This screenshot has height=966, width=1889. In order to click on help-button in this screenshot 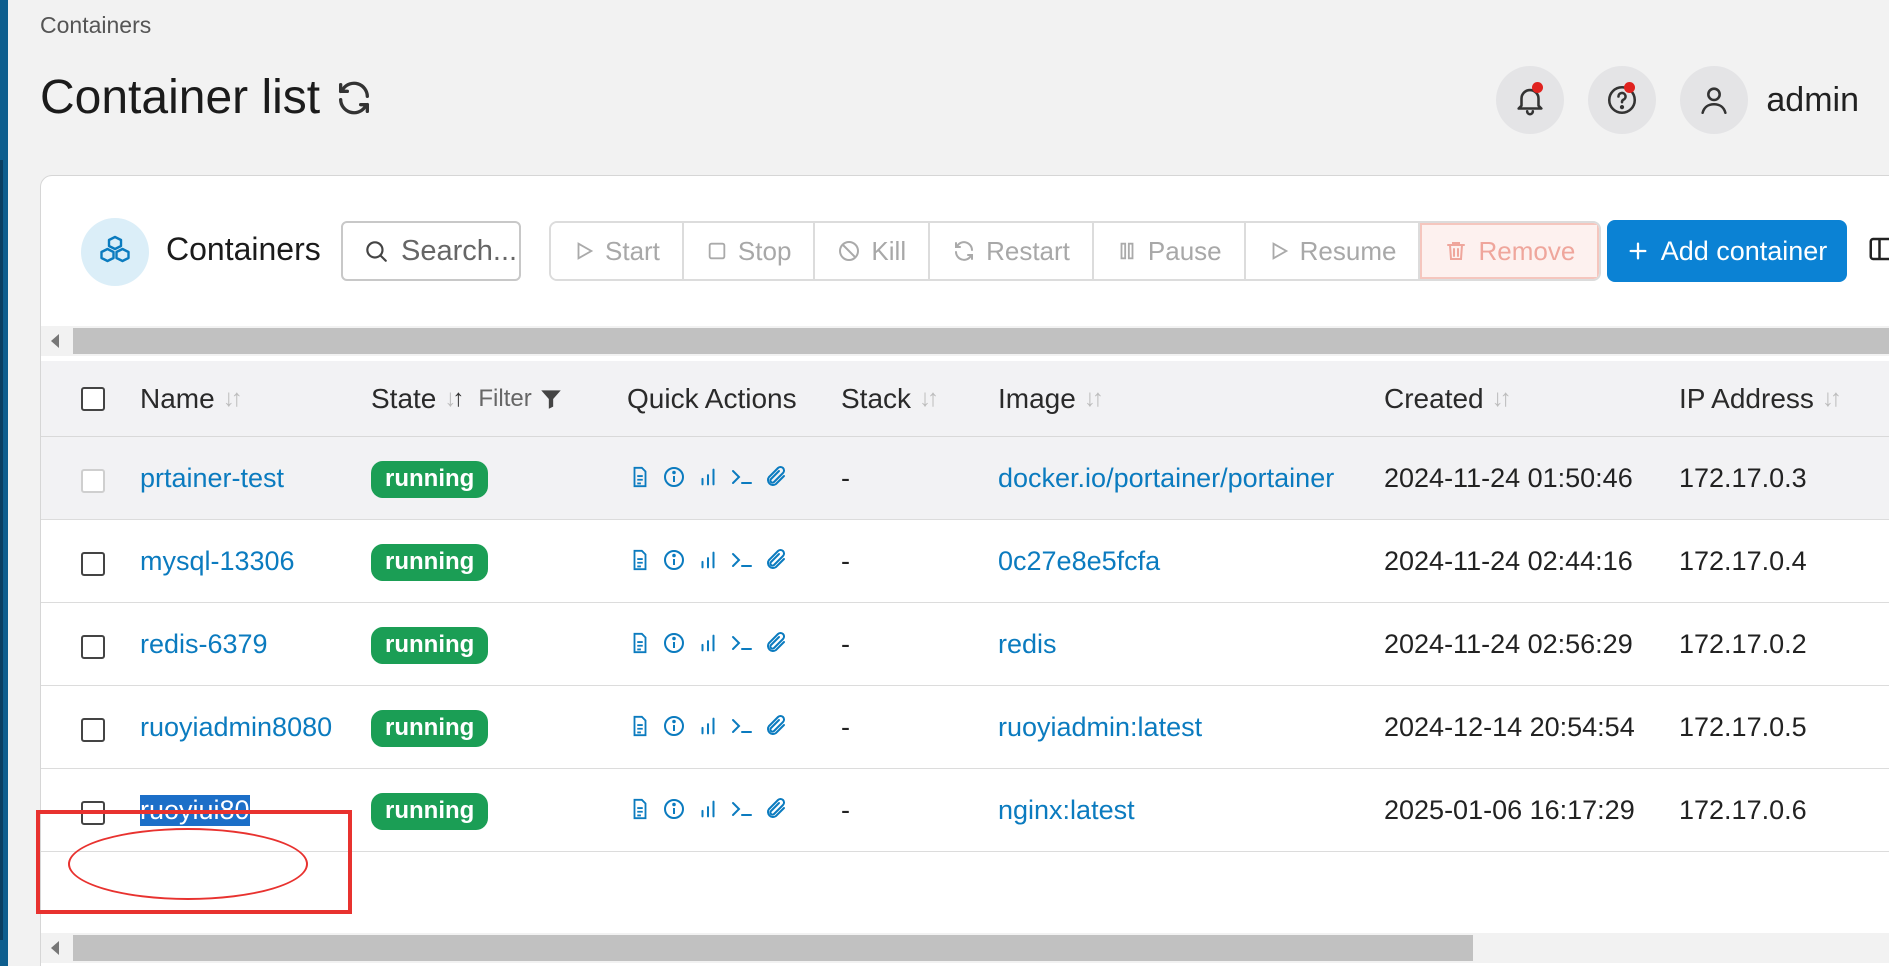, I will do `click(1622, 100)`.